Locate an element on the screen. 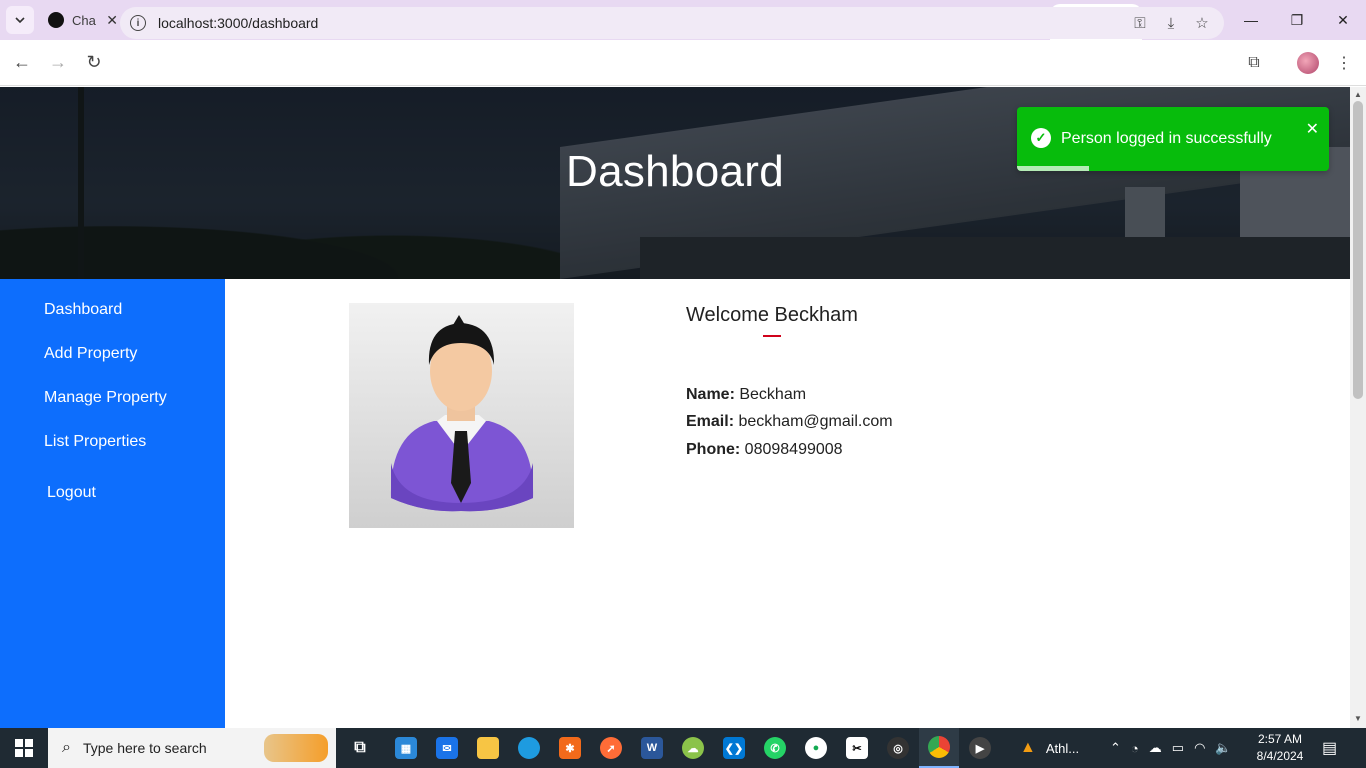 Image resolution: width=1366 pixels, height=768 pixels. browser-tab: Cha ✕ is located at coordinates (84, 20).